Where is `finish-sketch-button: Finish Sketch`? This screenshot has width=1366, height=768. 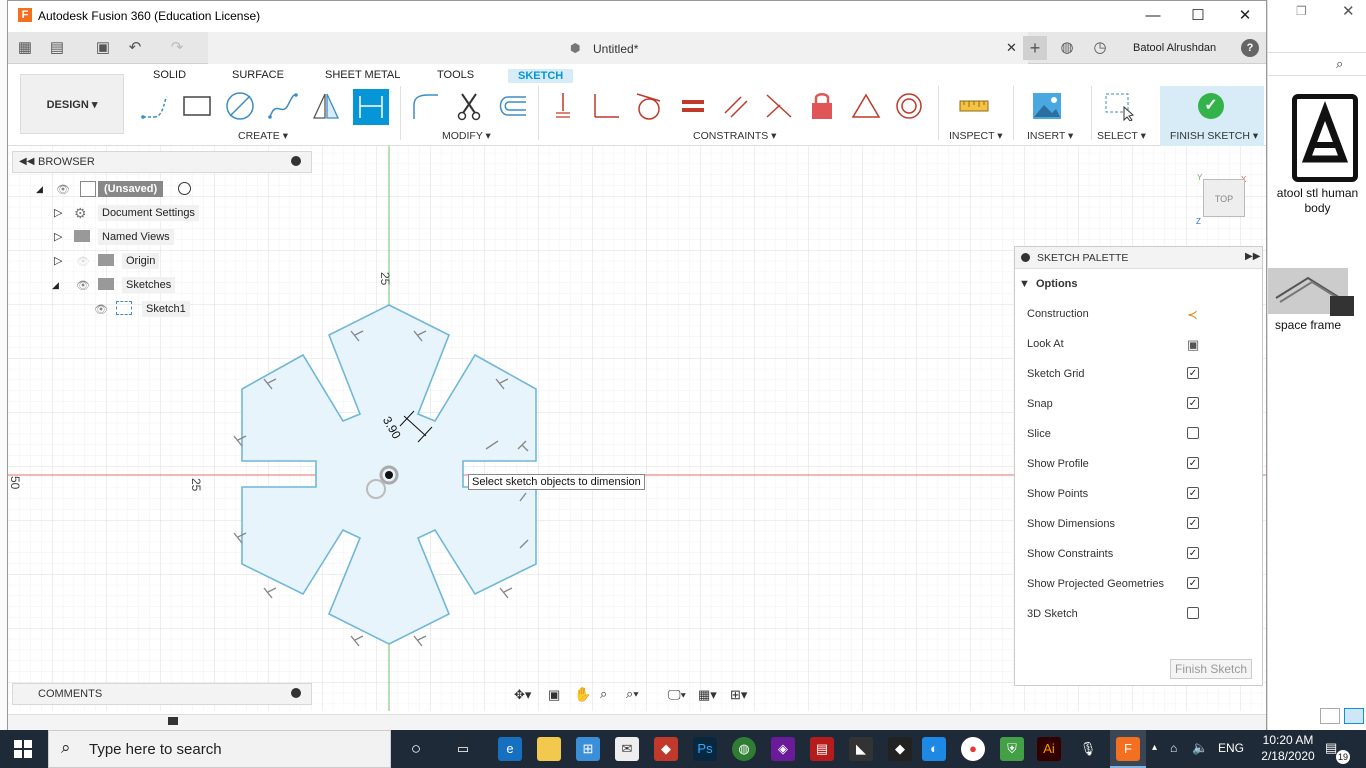 finish-sketch-button: Finish Sketch is located at coordinates (1211, 669).